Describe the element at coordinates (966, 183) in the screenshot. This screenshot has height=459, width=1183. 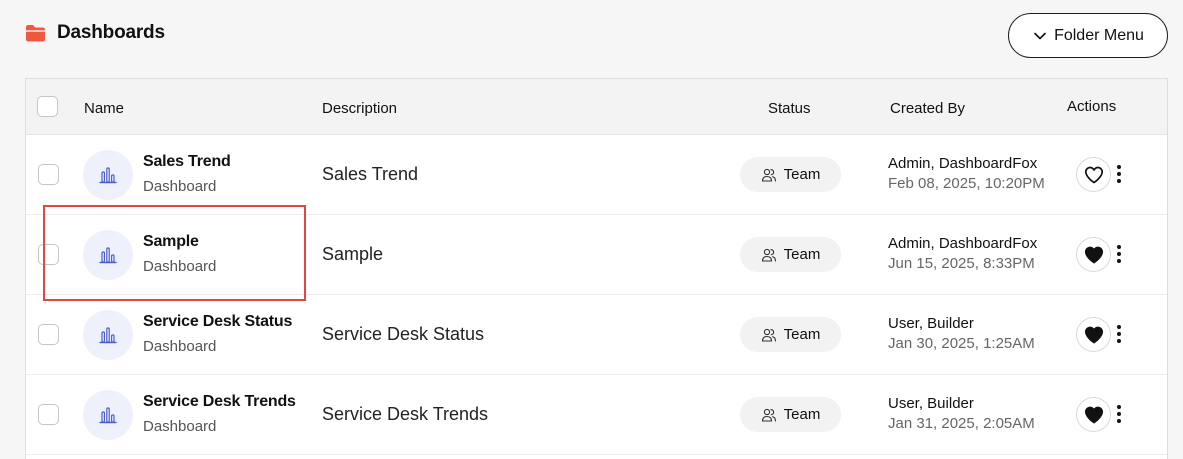
I see `created-date: Feb 08, 2025, 10:20PM` at that location.